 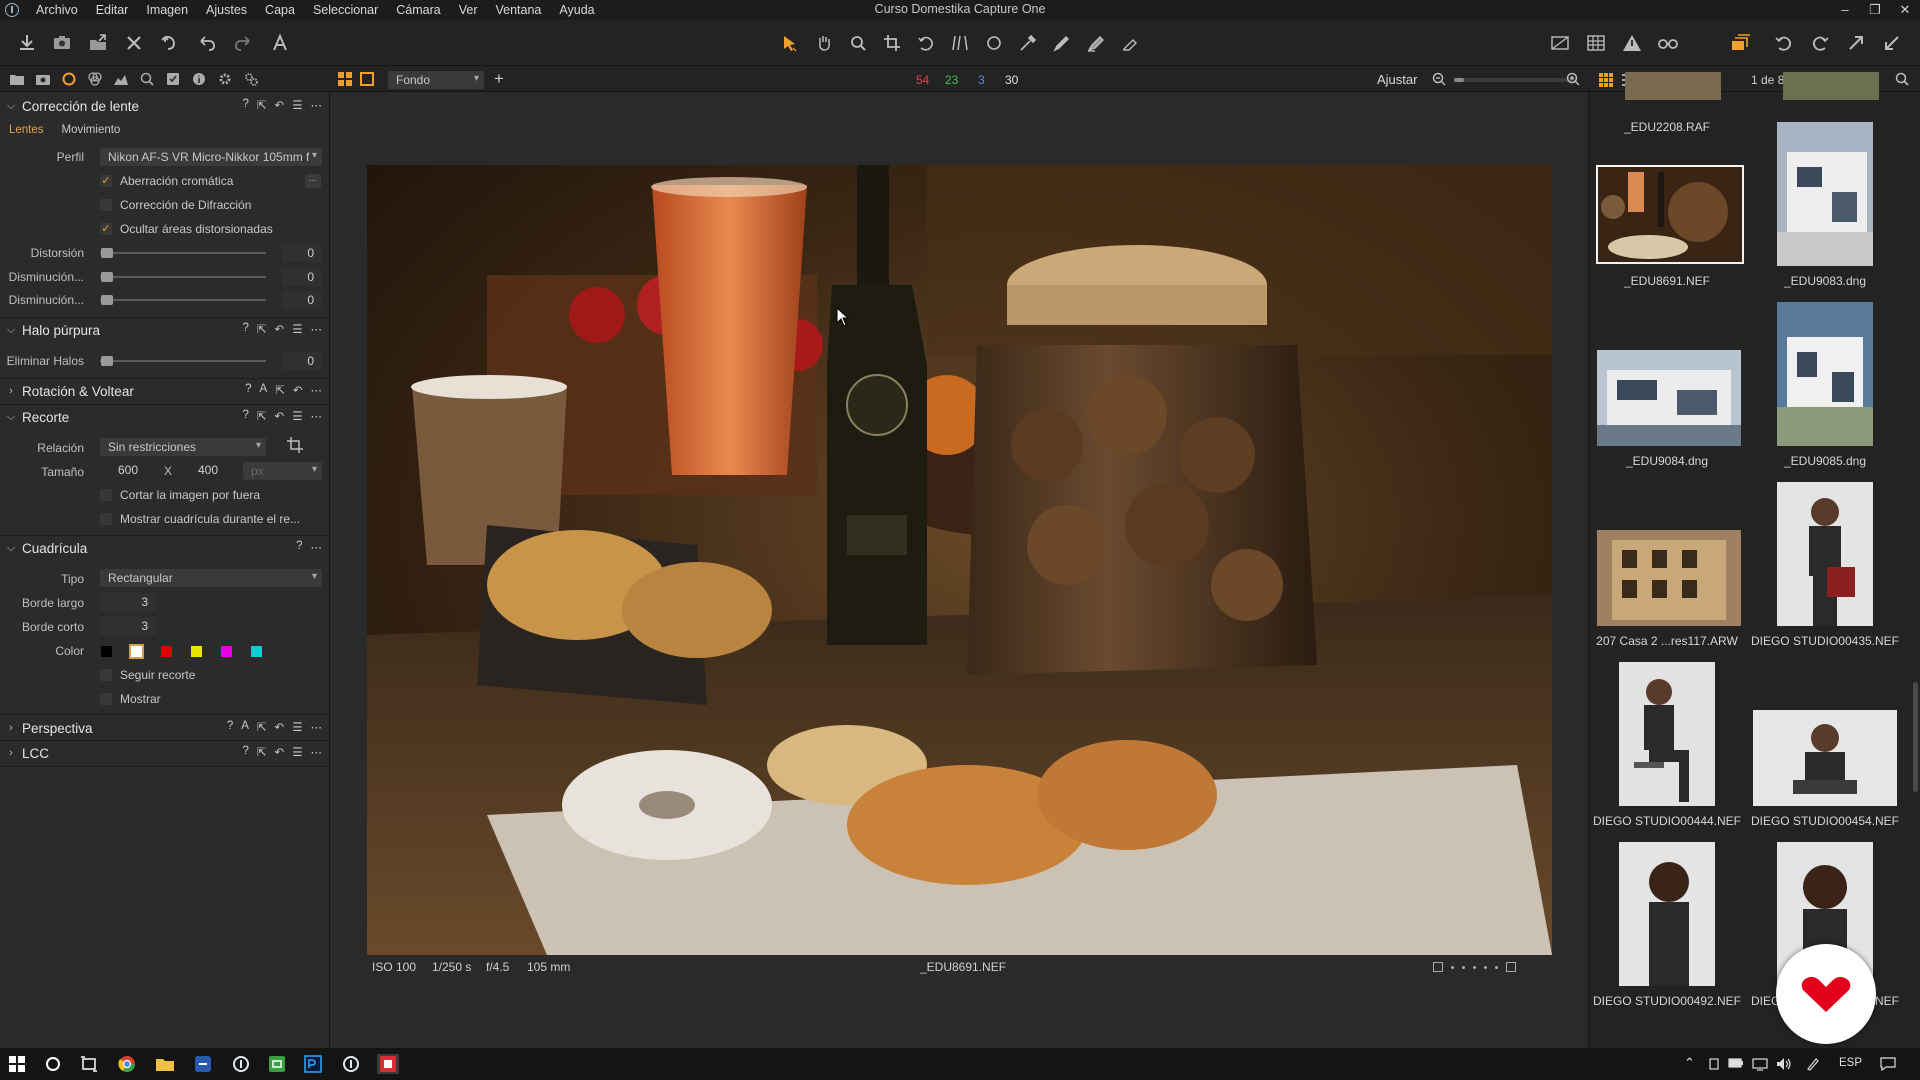 I want to click on thumbnail-item: _EDU9083.dng, so click(x=1825, y=211).